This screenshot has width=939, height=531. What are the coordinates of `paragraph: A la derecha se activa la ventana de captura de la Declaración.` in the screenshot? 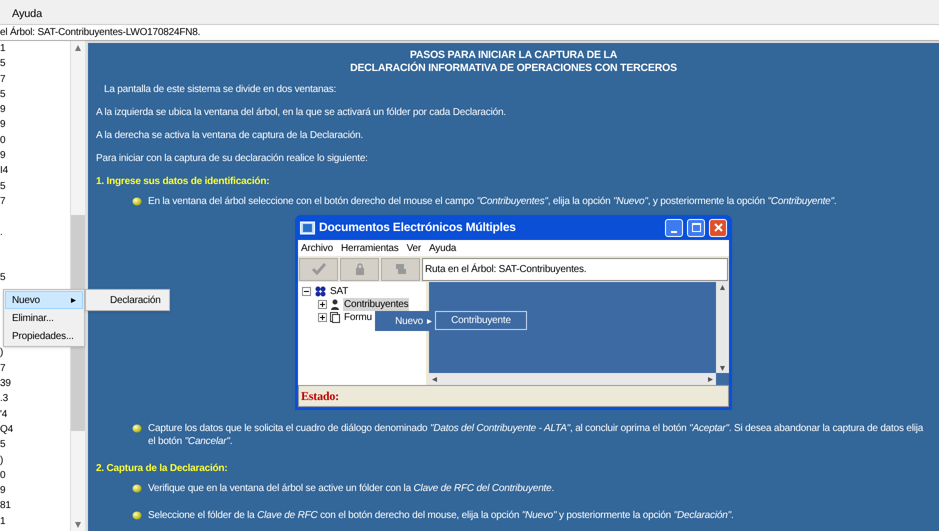 It's located at (230, 135).